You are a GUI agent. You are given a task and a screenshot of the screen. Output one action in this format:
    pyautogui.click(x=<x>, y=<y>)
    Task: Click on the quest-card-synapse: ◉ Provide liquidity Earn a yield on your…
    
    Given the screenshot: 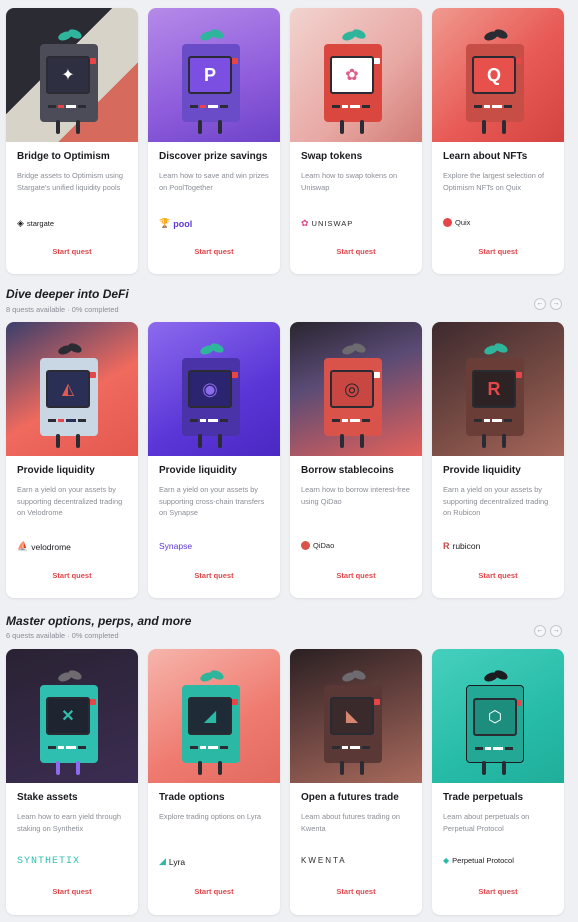 What is the action you would take?
    pyautogui.click(x=214, y=460)
    